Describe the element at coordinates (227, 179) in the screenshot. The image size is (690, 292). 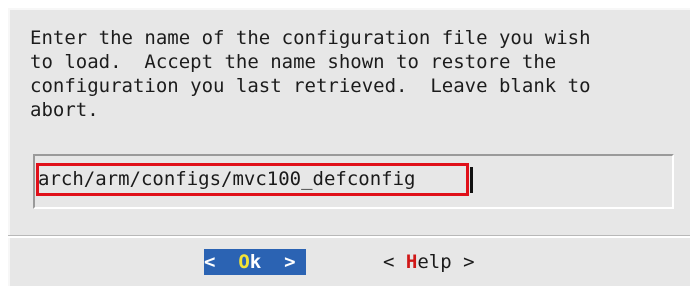
I see `filename-input: arch/arm/configs/mvc100_defconfig` at that location.